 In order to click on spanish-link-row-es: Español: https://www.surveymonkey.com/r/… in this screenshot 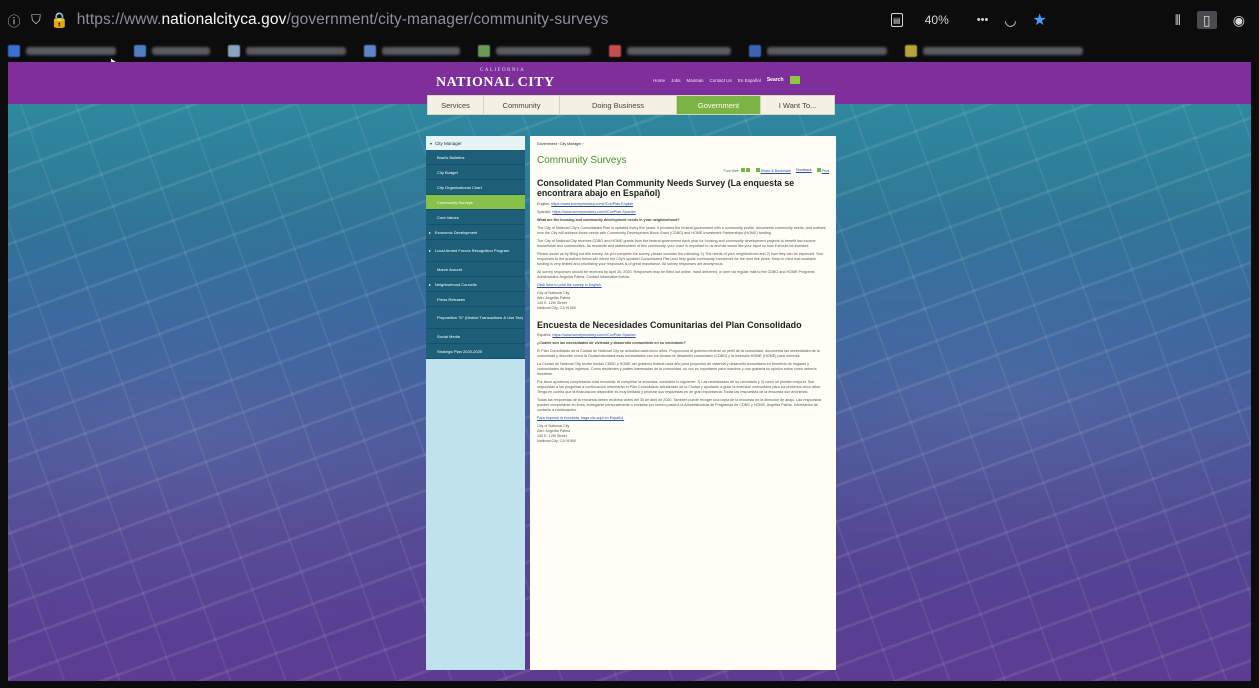, I will do `click(586, 335)`.